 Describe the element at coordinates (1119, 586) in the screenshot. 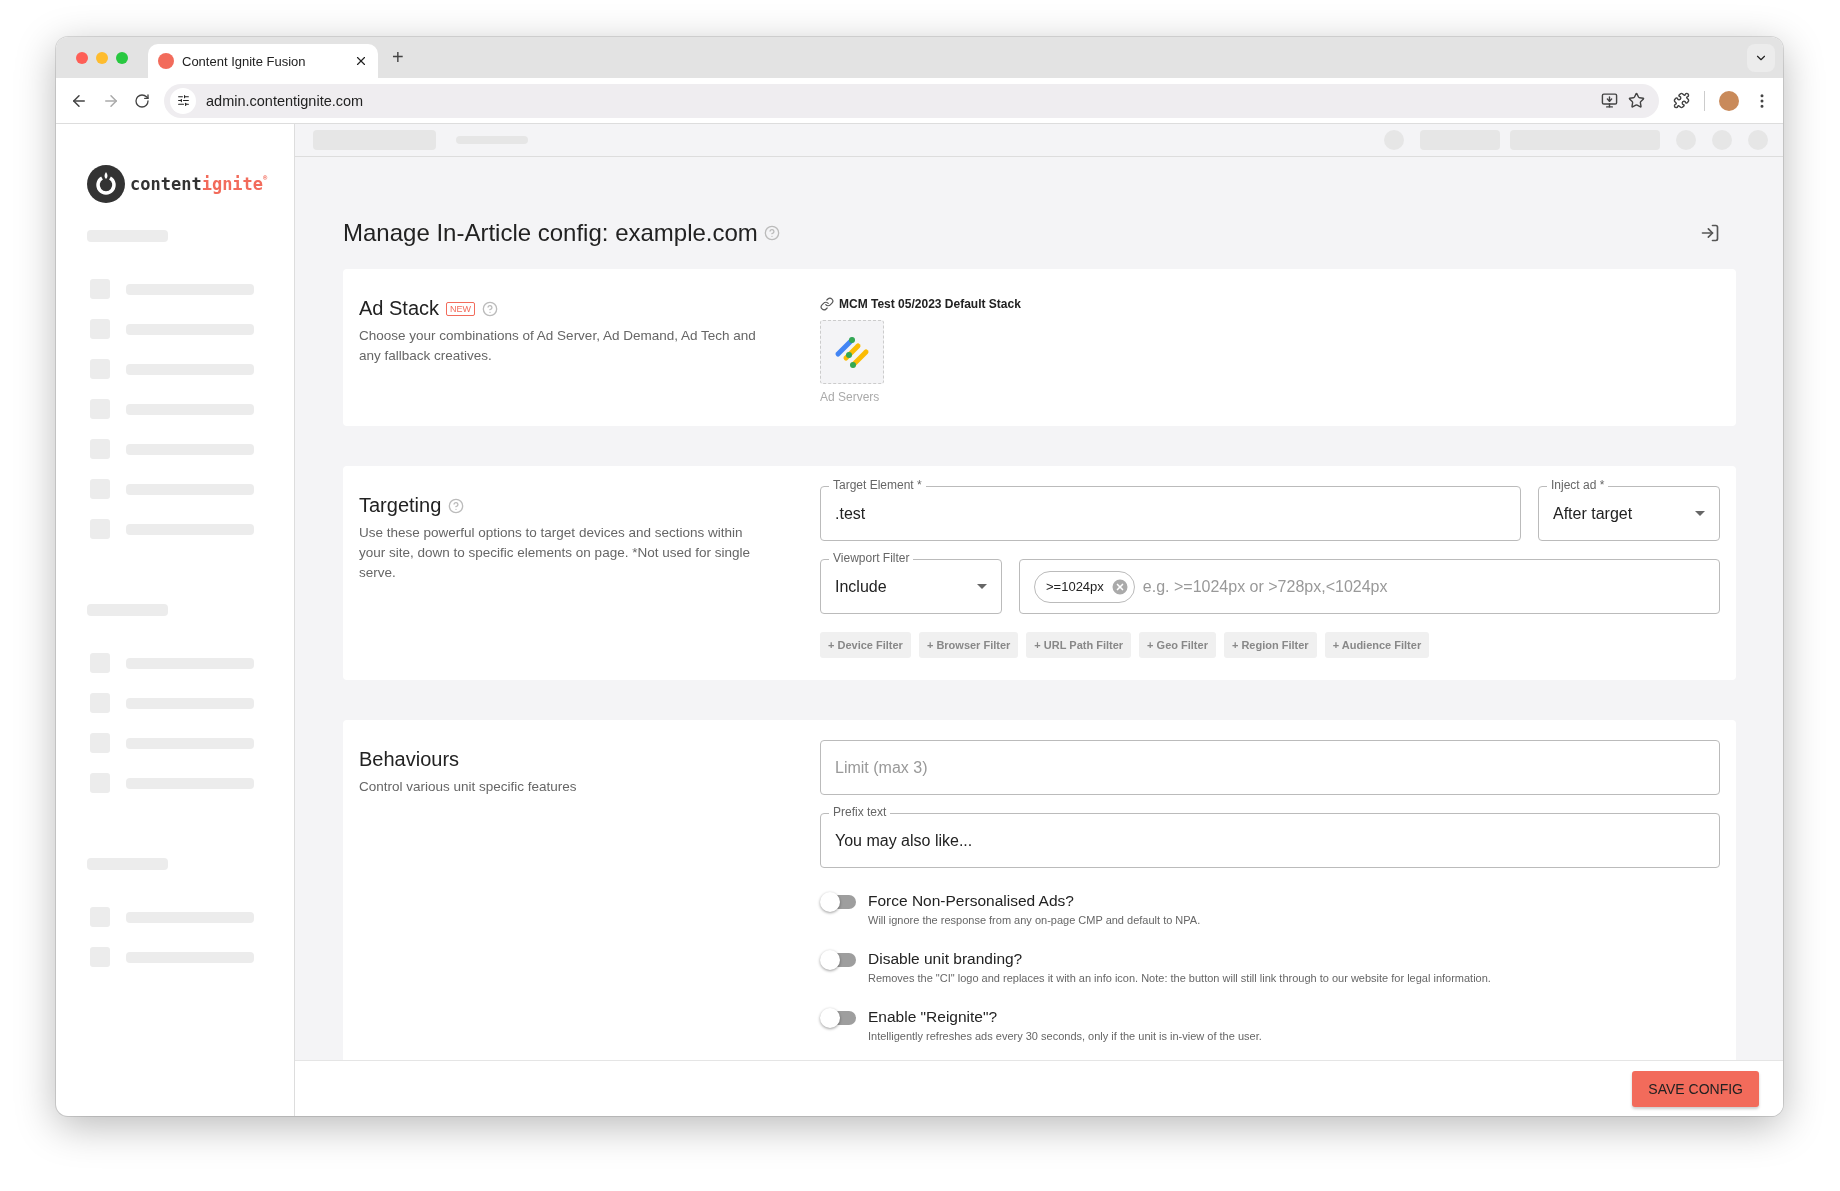

I see `remove-icon` at that location.